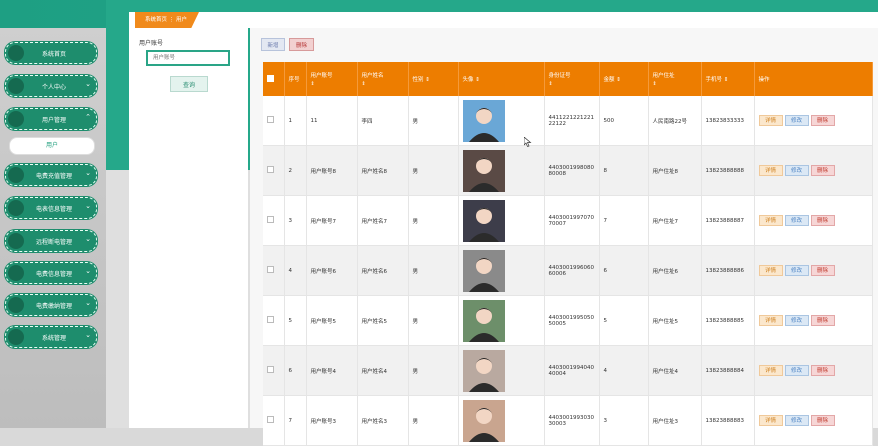  What do you see at coordinates (51, 53) in the screenshot?
I see `sidebar-item: 系统首页` at bounding box center [51, 53].